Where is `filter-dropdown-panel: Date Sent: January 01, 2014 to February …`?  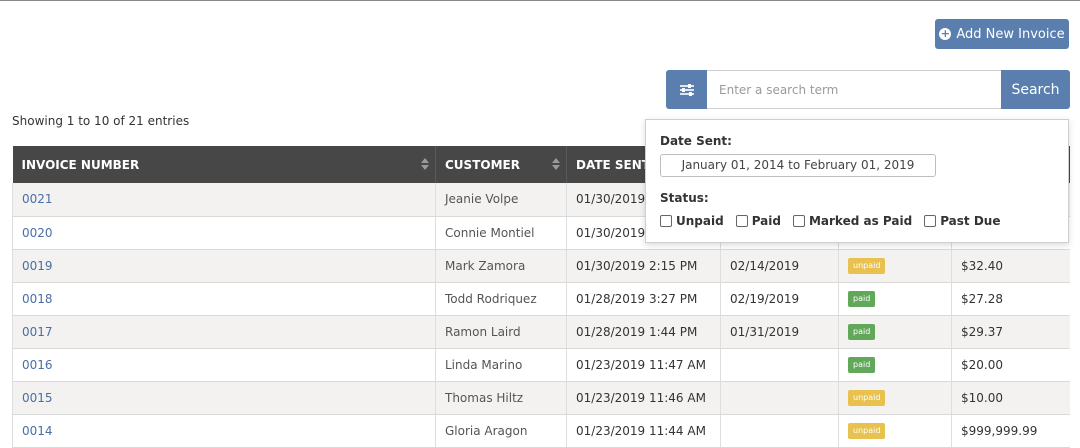 filter-dropdown-panel: Date Sent: January 01, 2014 to February … is located at coordinates (857, 181).